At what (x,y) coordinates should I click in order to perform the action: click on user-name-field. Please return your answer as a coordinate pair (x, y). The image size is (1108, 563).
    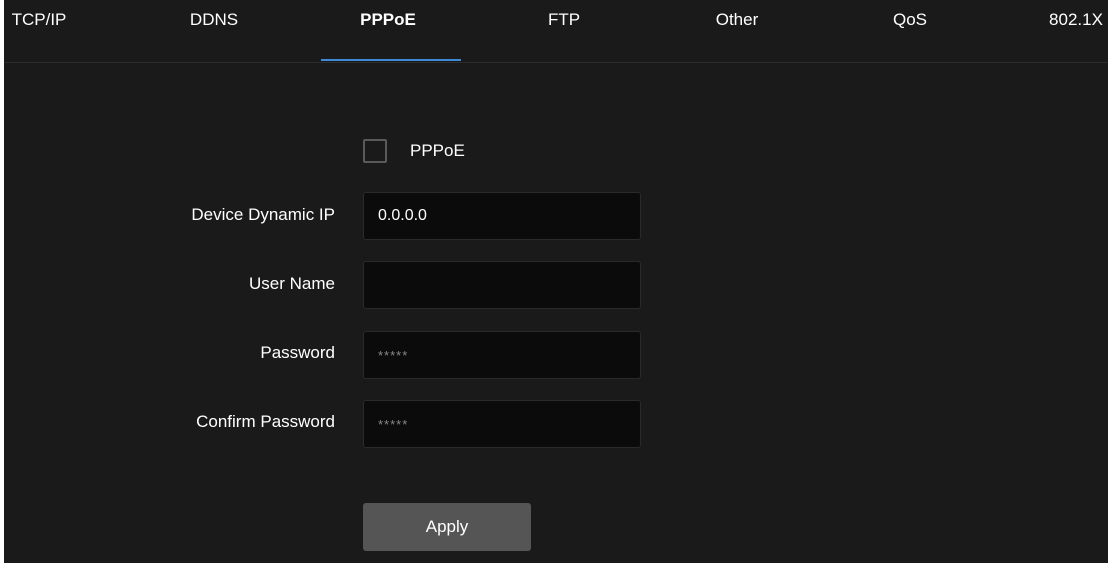
    Looking at the image, I should click on (502, 285).